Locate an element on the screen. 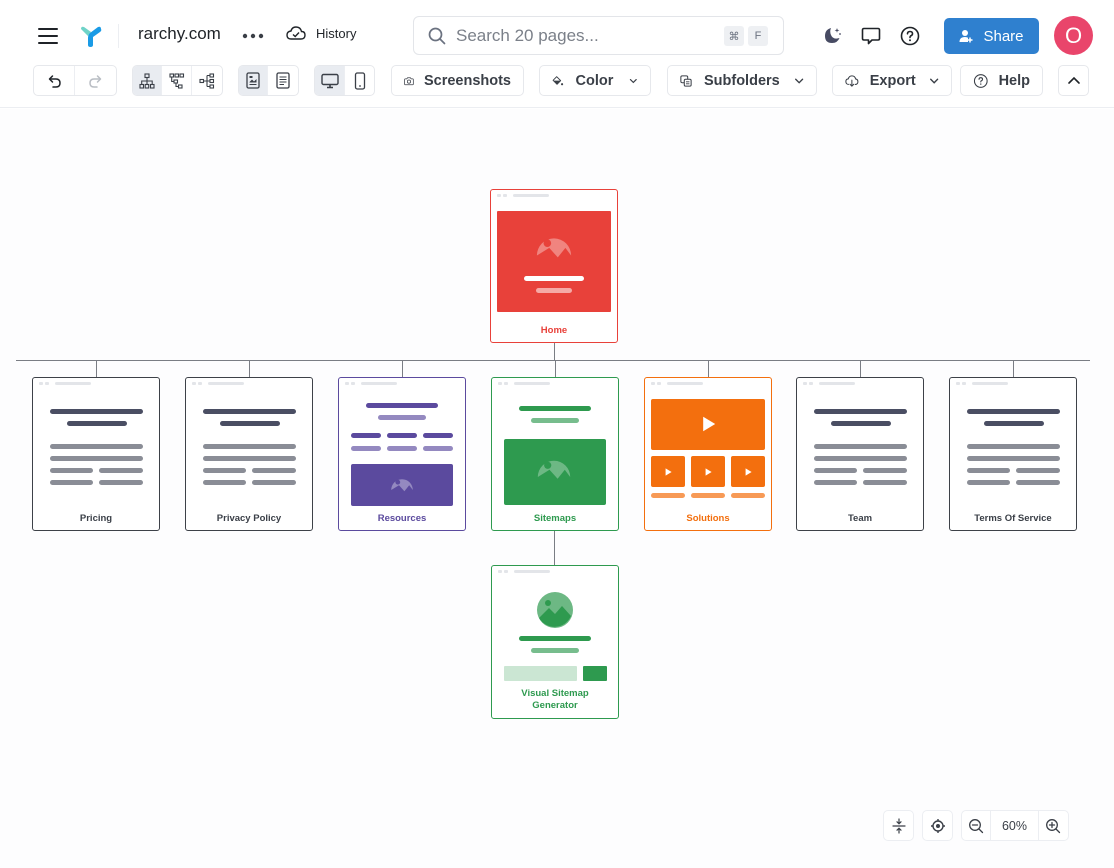 Image resolution: width=1114 pixels, height=868 pixels. history-label: History is located at coordinates (336, 33).